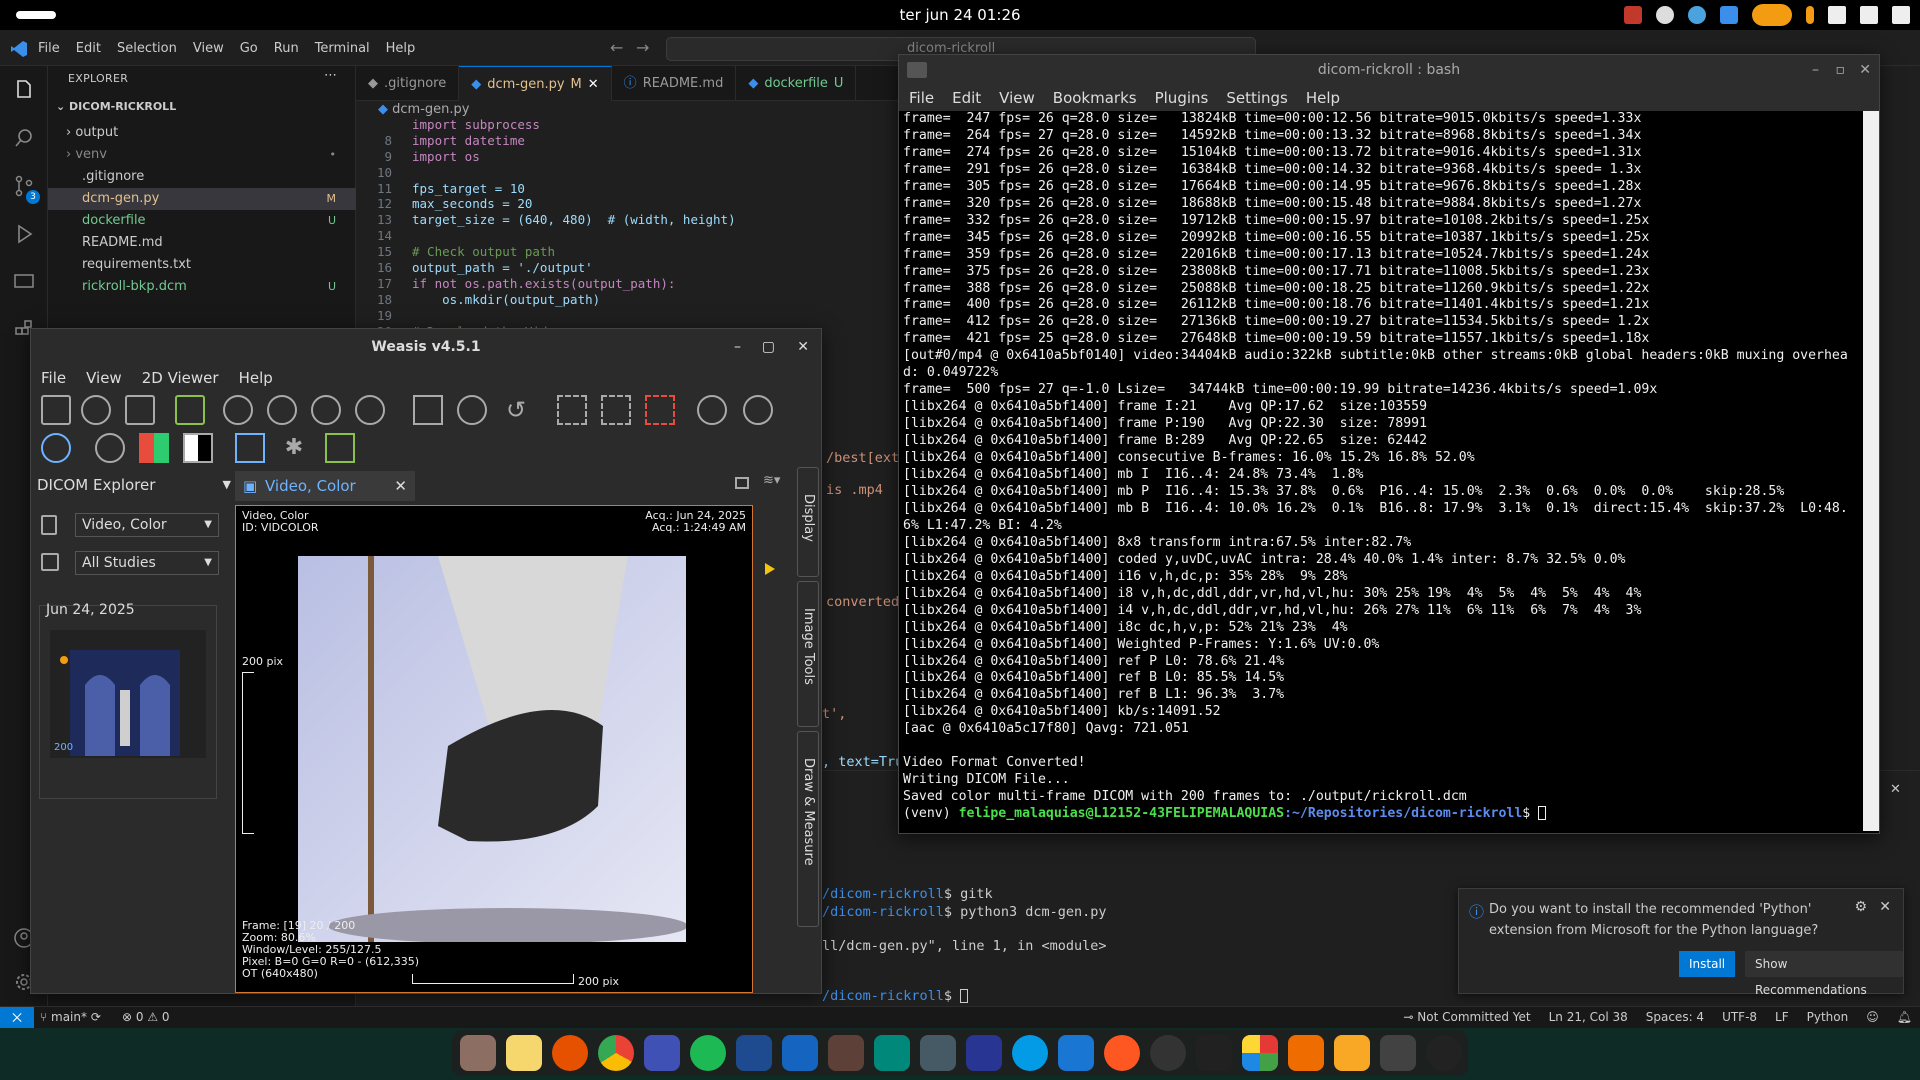  What do you see at coordinates (70, 1017) in the screenshot?
I see `branch-indicator: ⑂ main* ⟳` at bounding box center [70, 1017].